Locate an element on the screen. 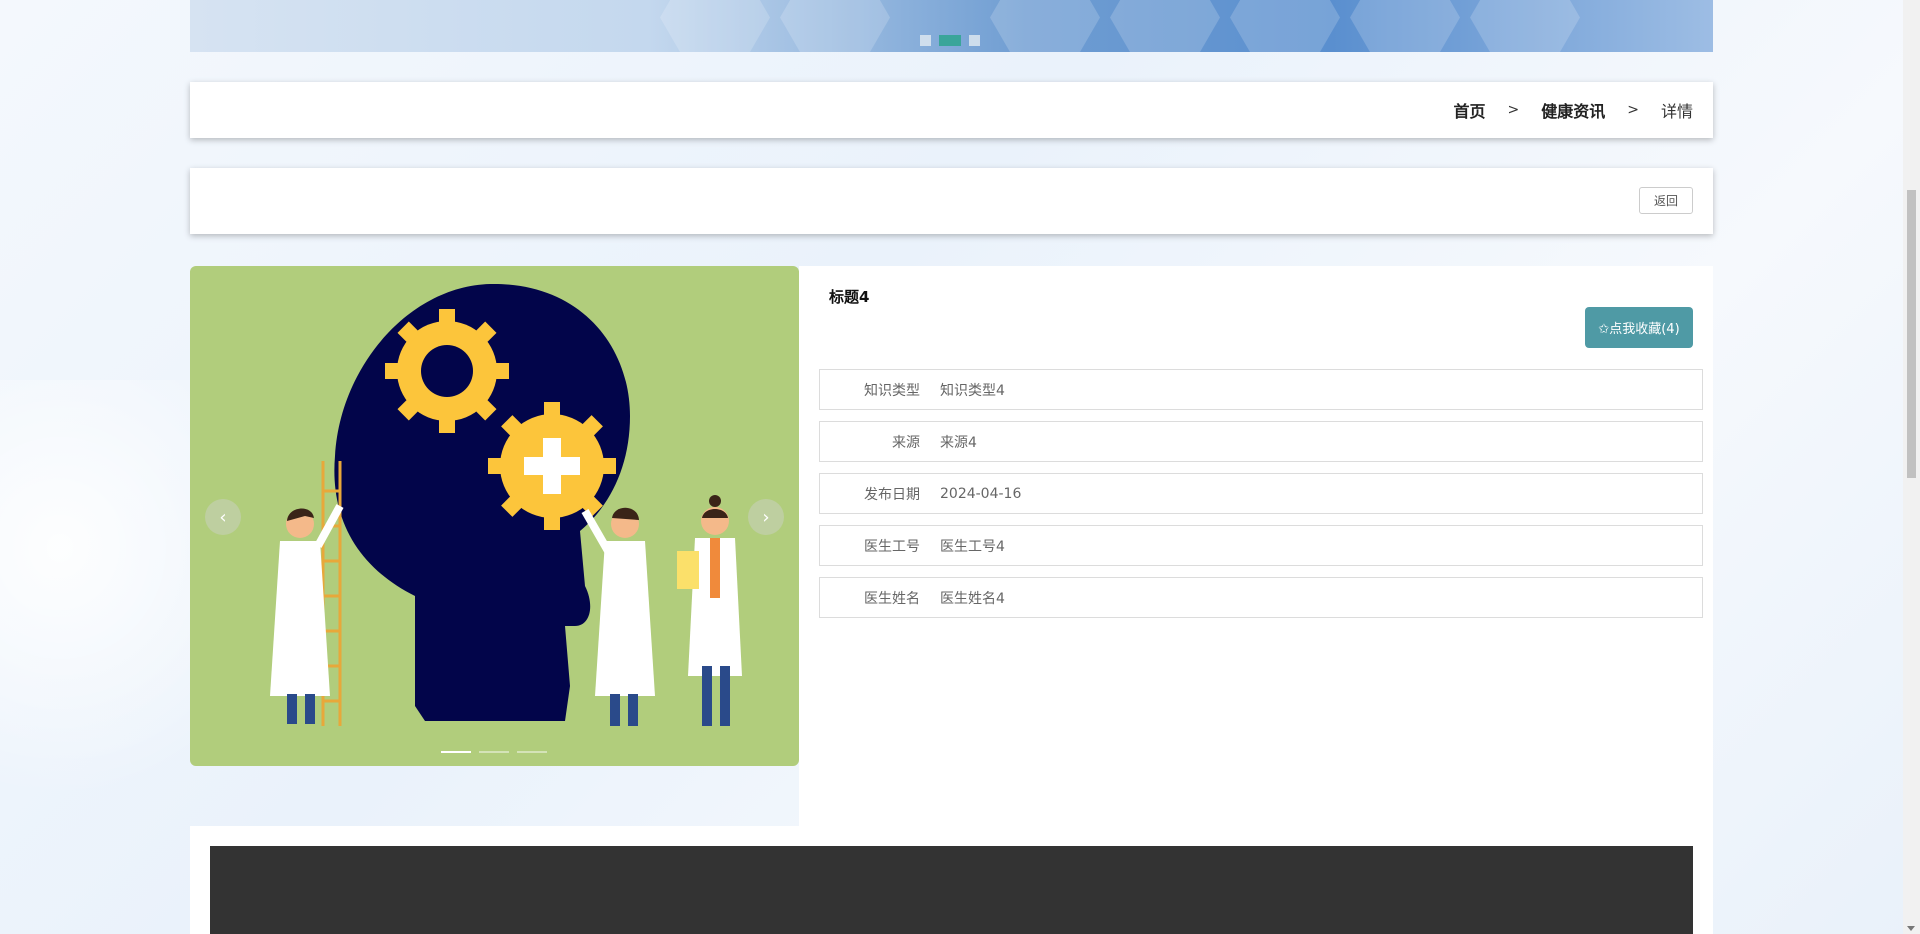  field-label: 来源 is located at coordinates (906, 442).